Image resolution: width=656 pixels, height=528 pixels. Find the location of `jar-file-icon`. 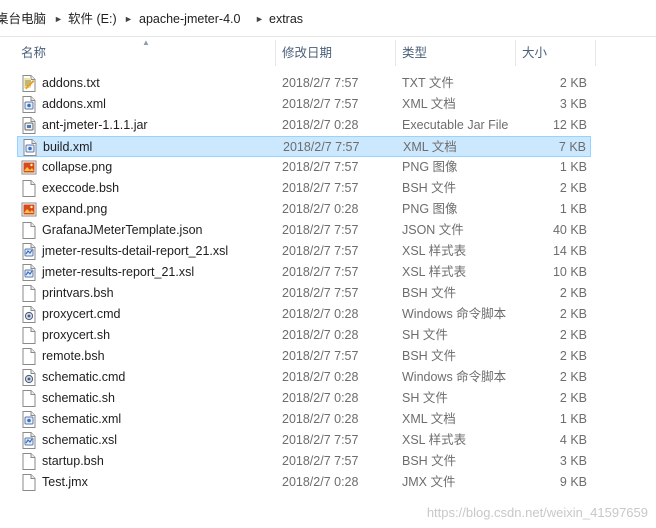

jar-file-icon is located at coordinates (29, 125).